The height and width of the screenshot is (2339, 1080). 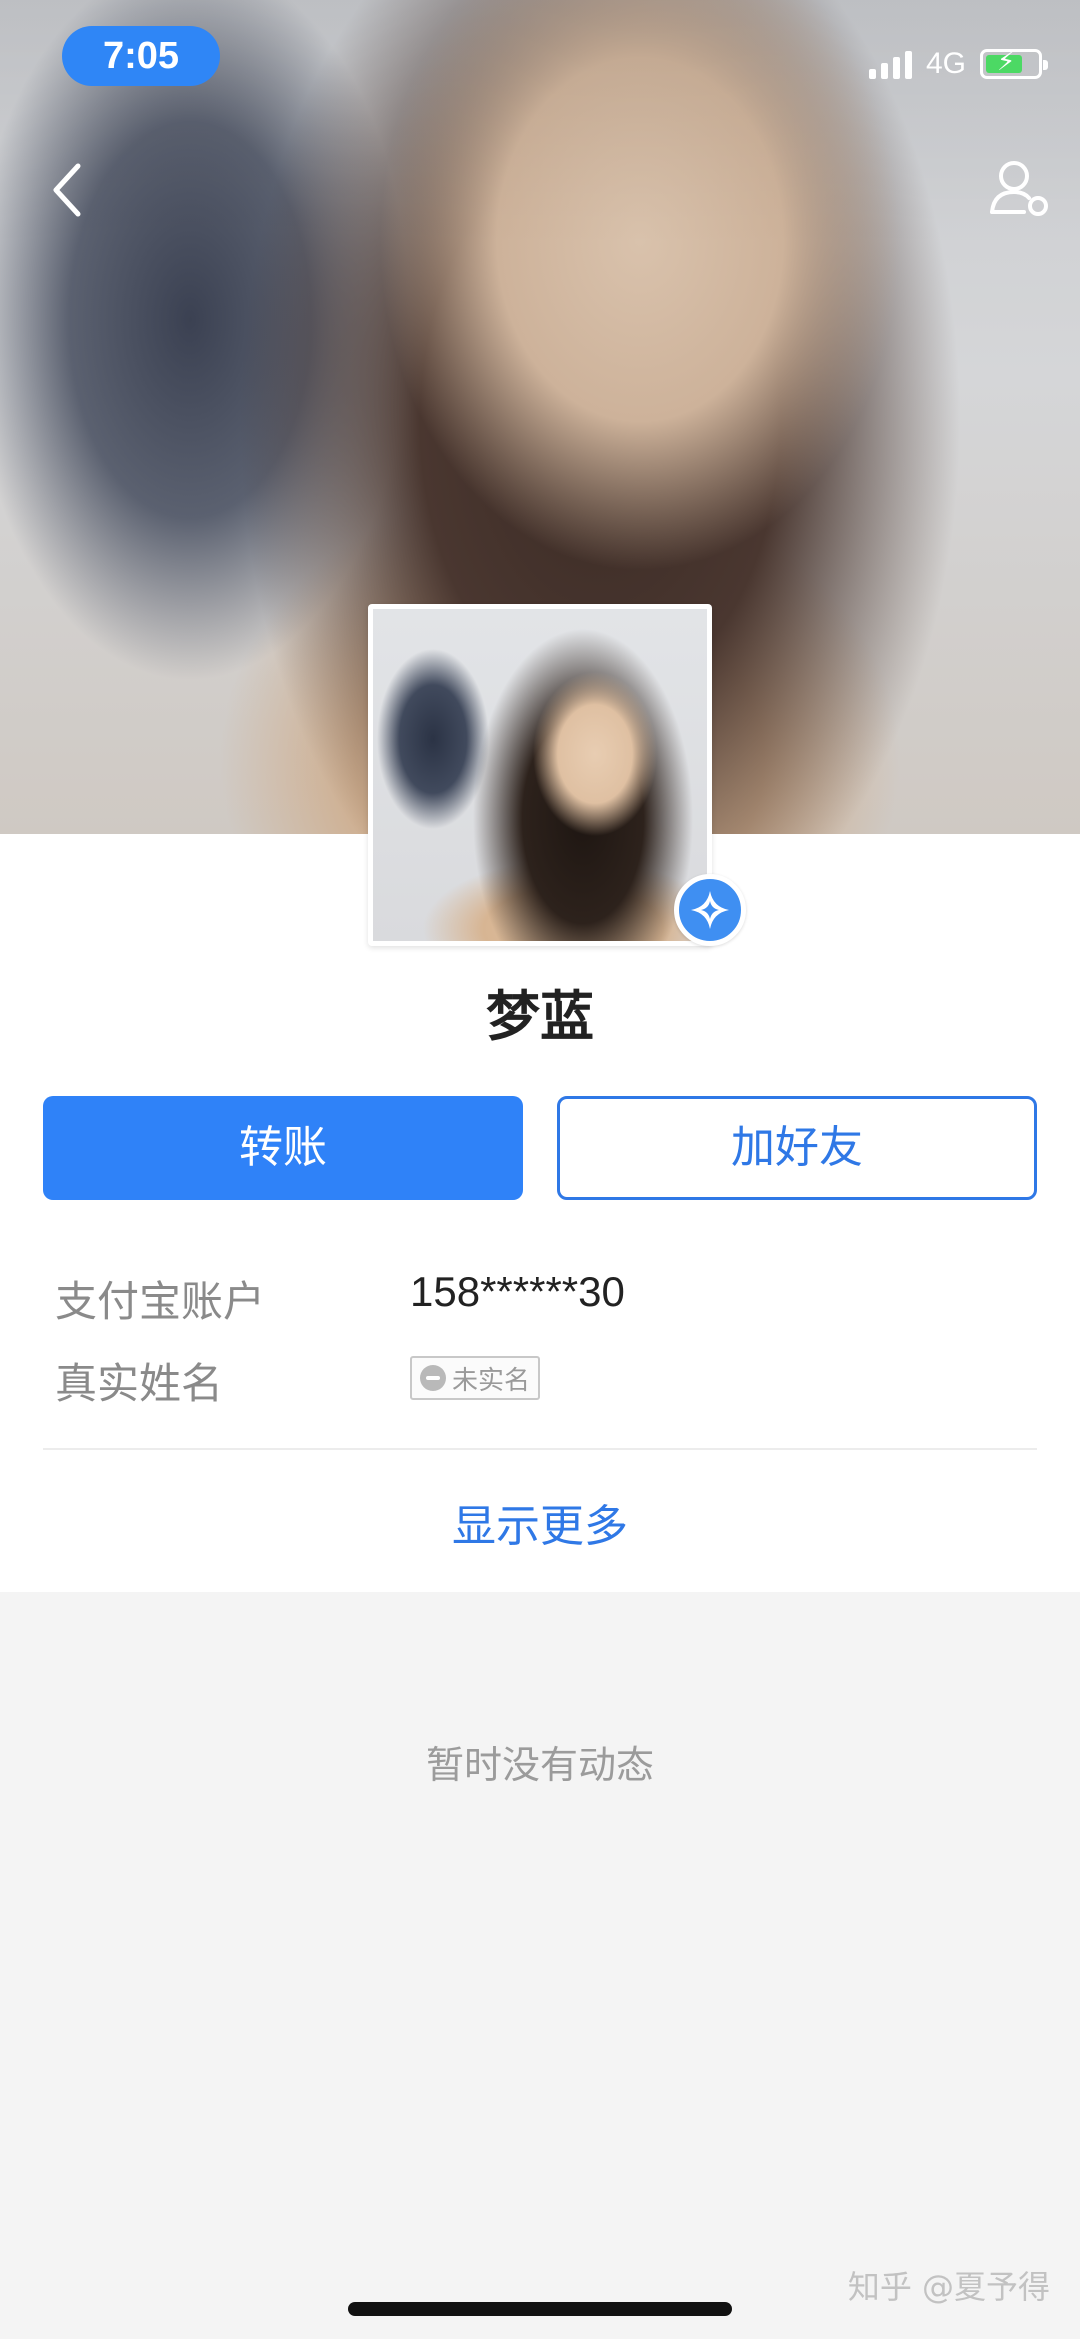 I want to click on add-friend-button: 加好友, so click(x=797, y=1148).